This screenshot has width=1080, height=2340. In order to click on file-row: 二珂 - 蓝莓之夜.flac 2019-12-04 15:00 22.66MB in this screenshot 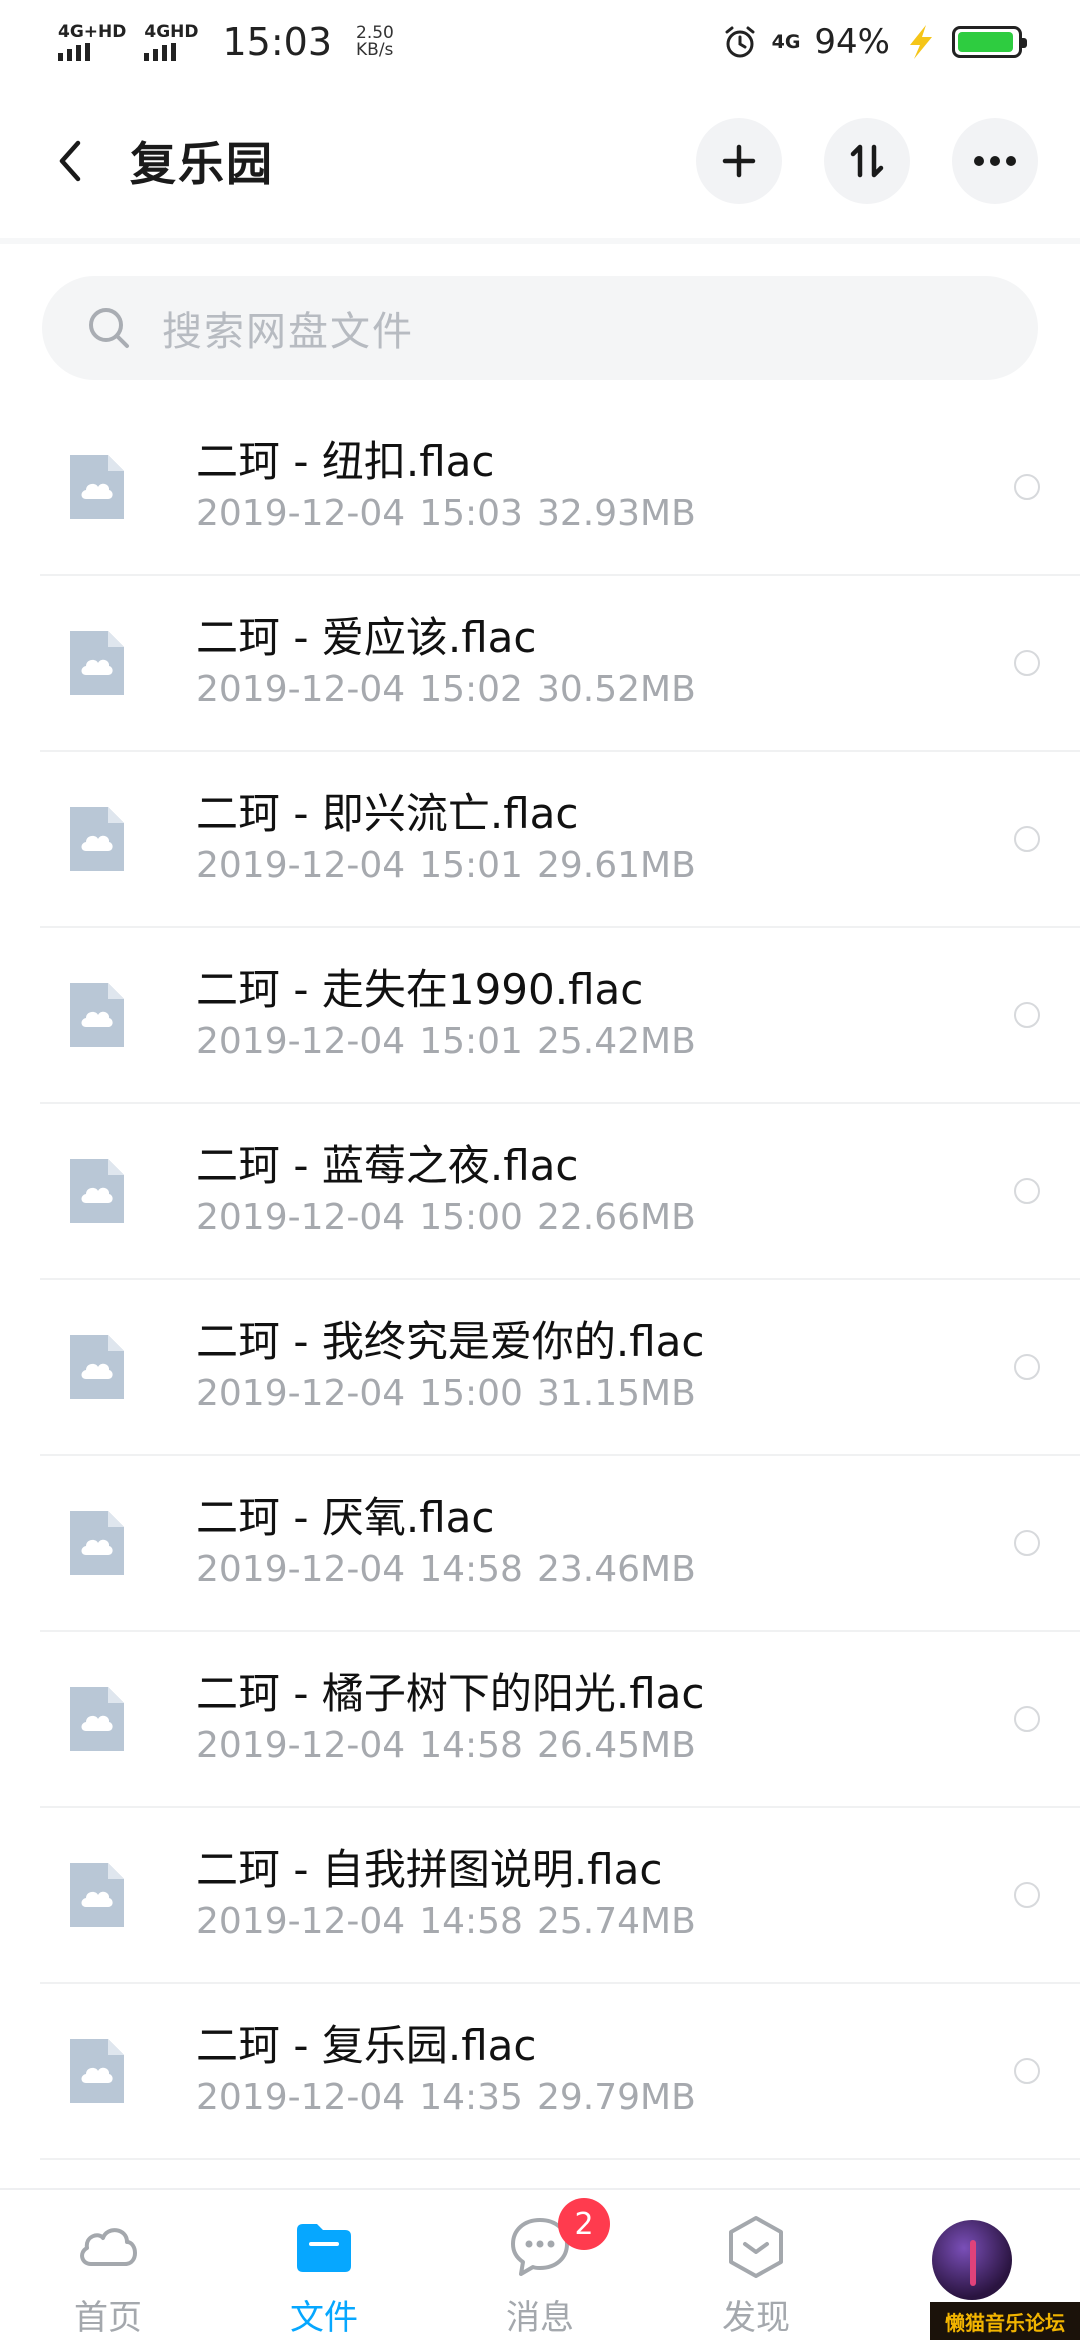, I will do `click(560, 1192)`.